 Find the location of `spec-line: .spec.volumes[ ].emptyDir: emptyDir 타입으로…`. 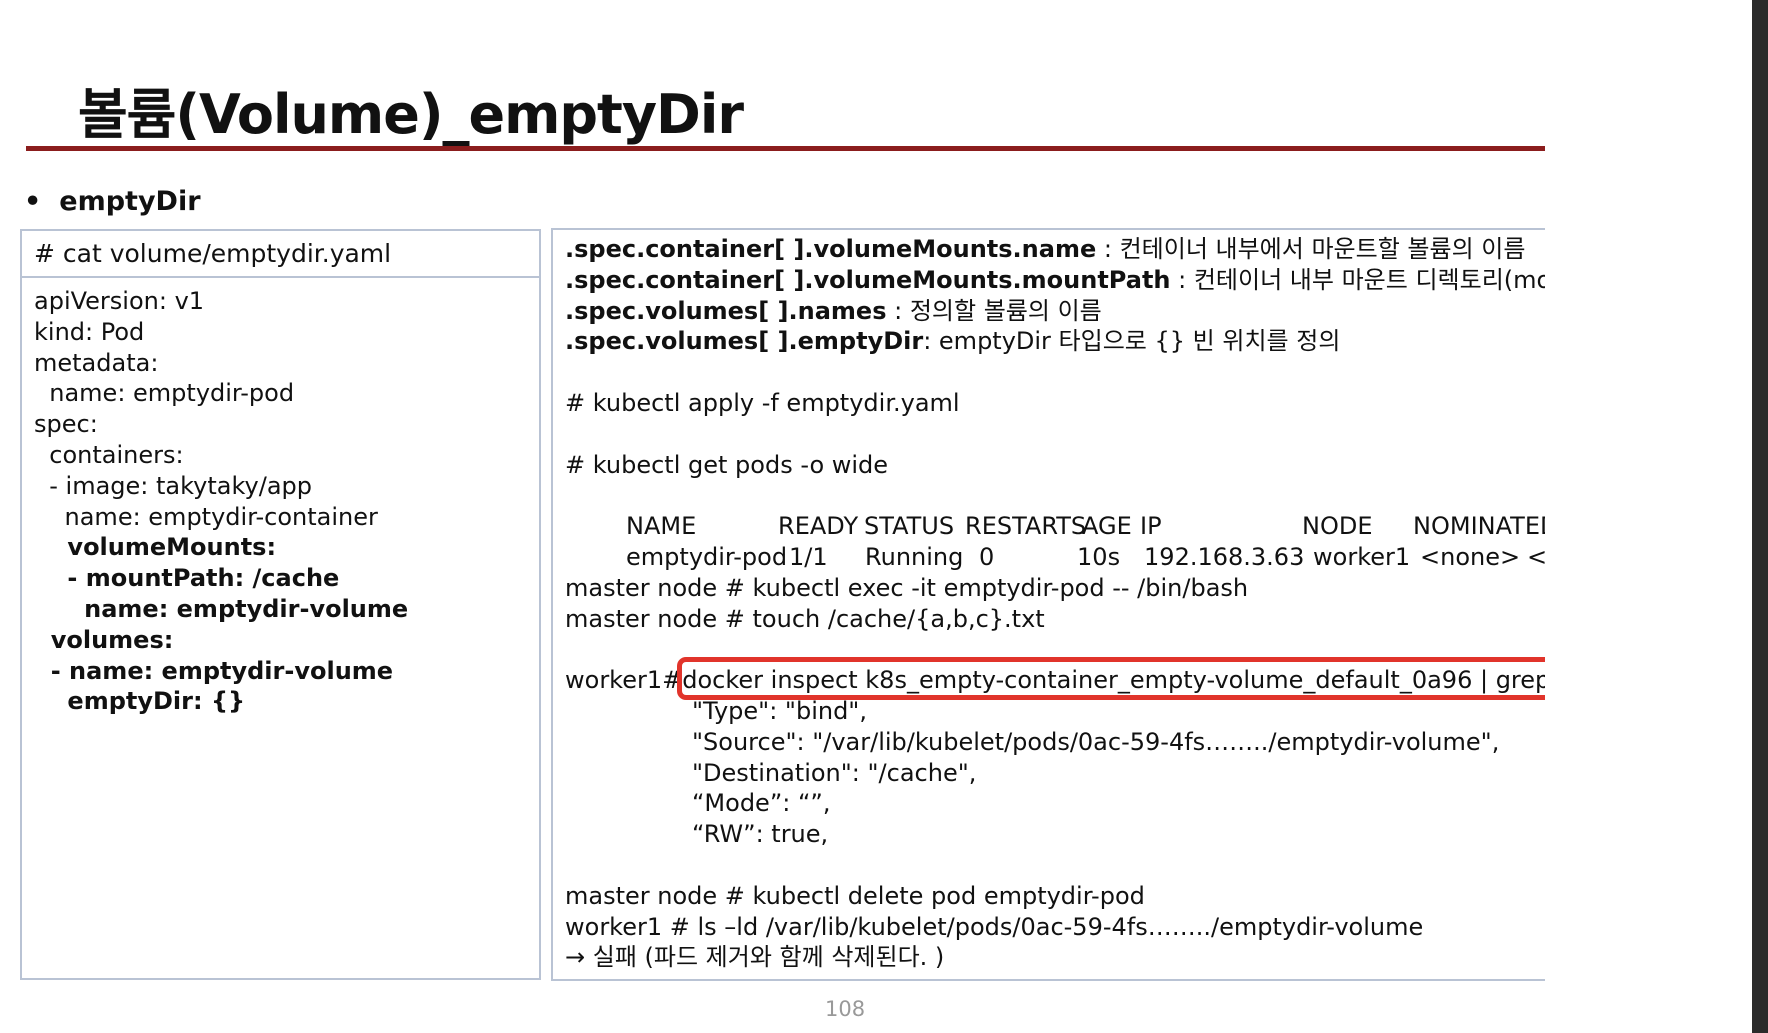

spec-line: .spec.volumes[ ].emptyDir: emptyDir 타입으로… is located at coordinates (1131, 341).